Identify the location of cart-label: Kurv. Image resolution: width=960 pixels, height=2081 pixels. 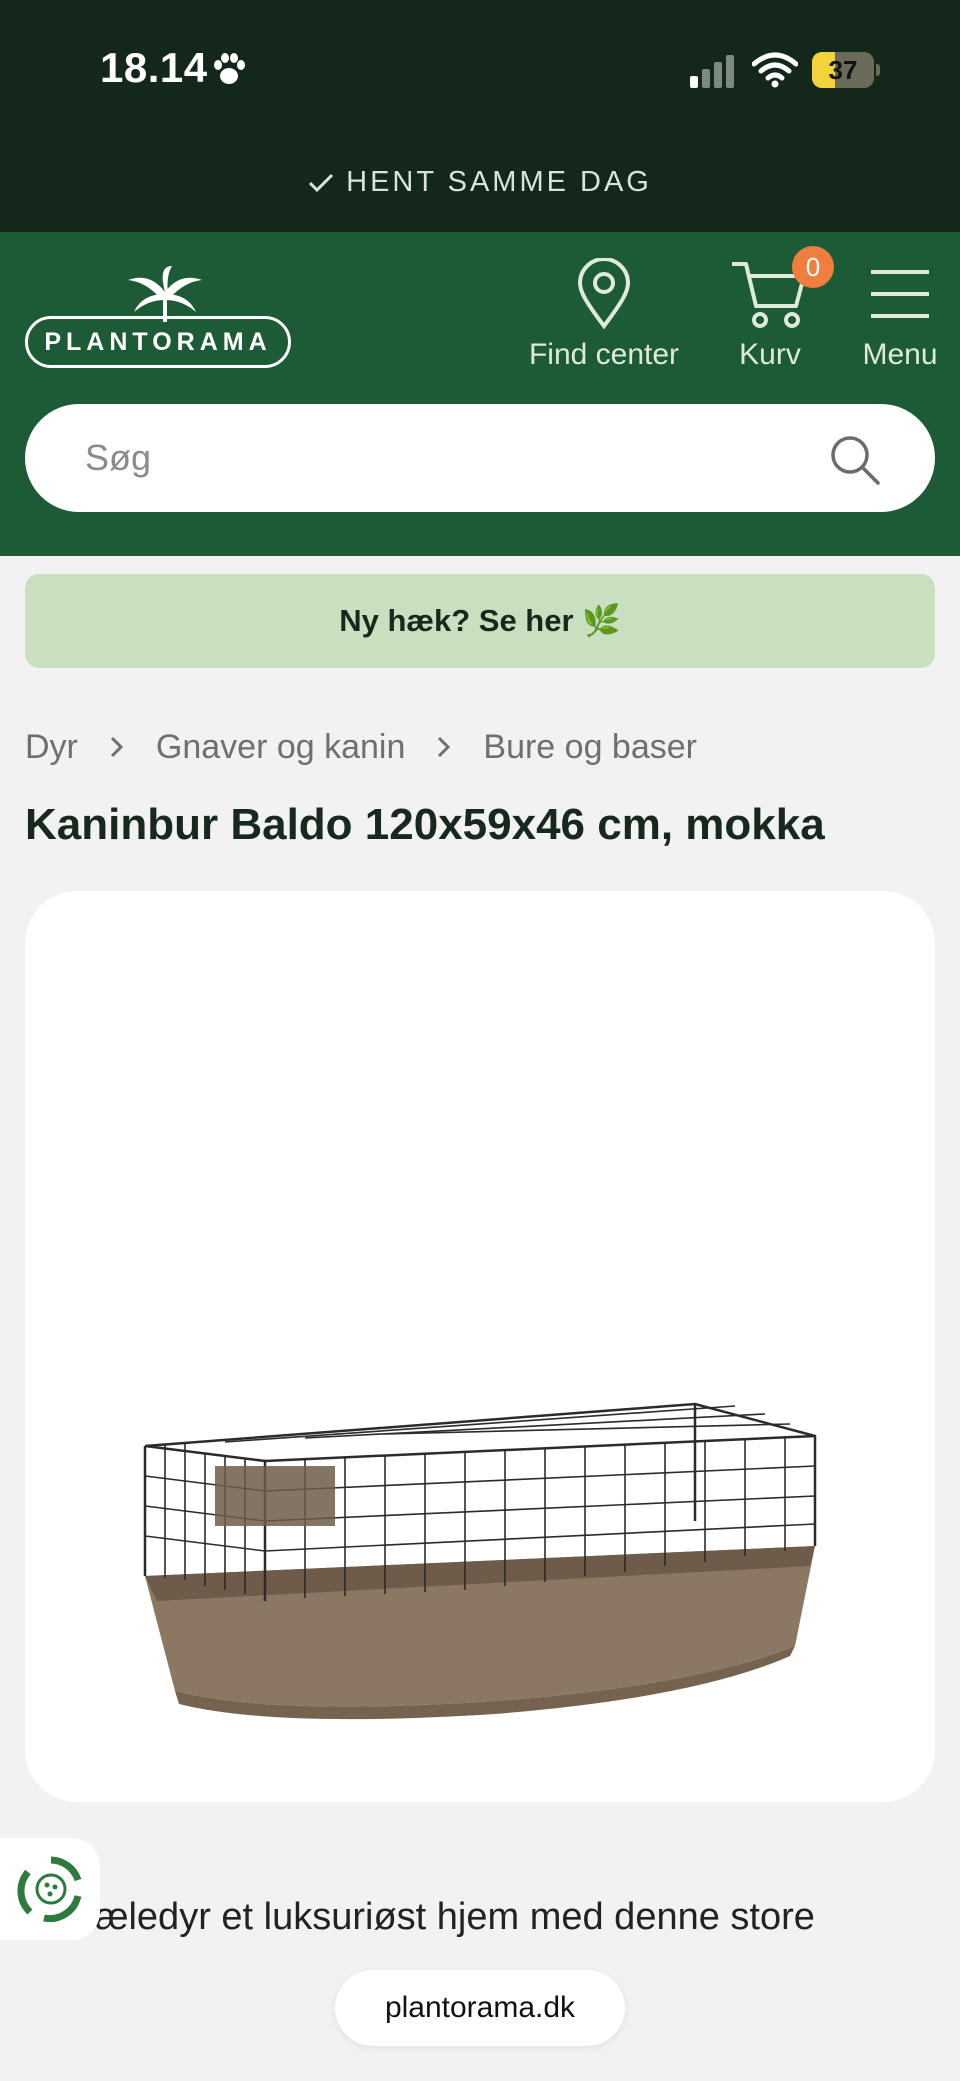
(770, 354).